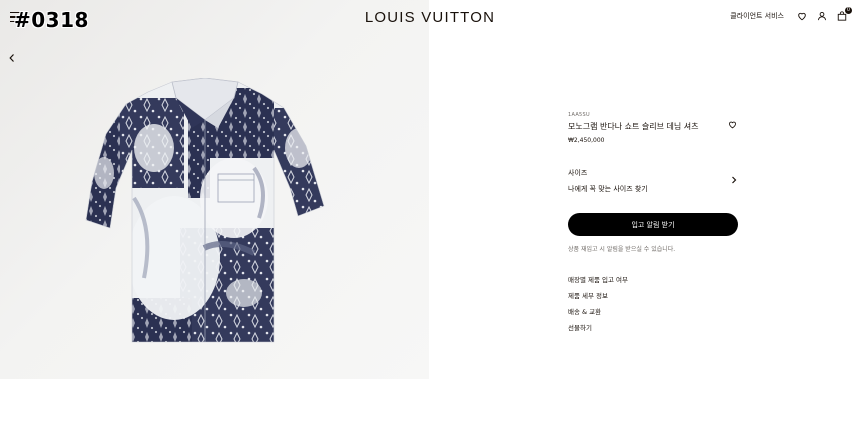 The height and width of the screenshot is (426, 860). I want to click on product-title: 모노그램 반다나 쇼트 슬리브 데님 셔츠, so click(633, 126).